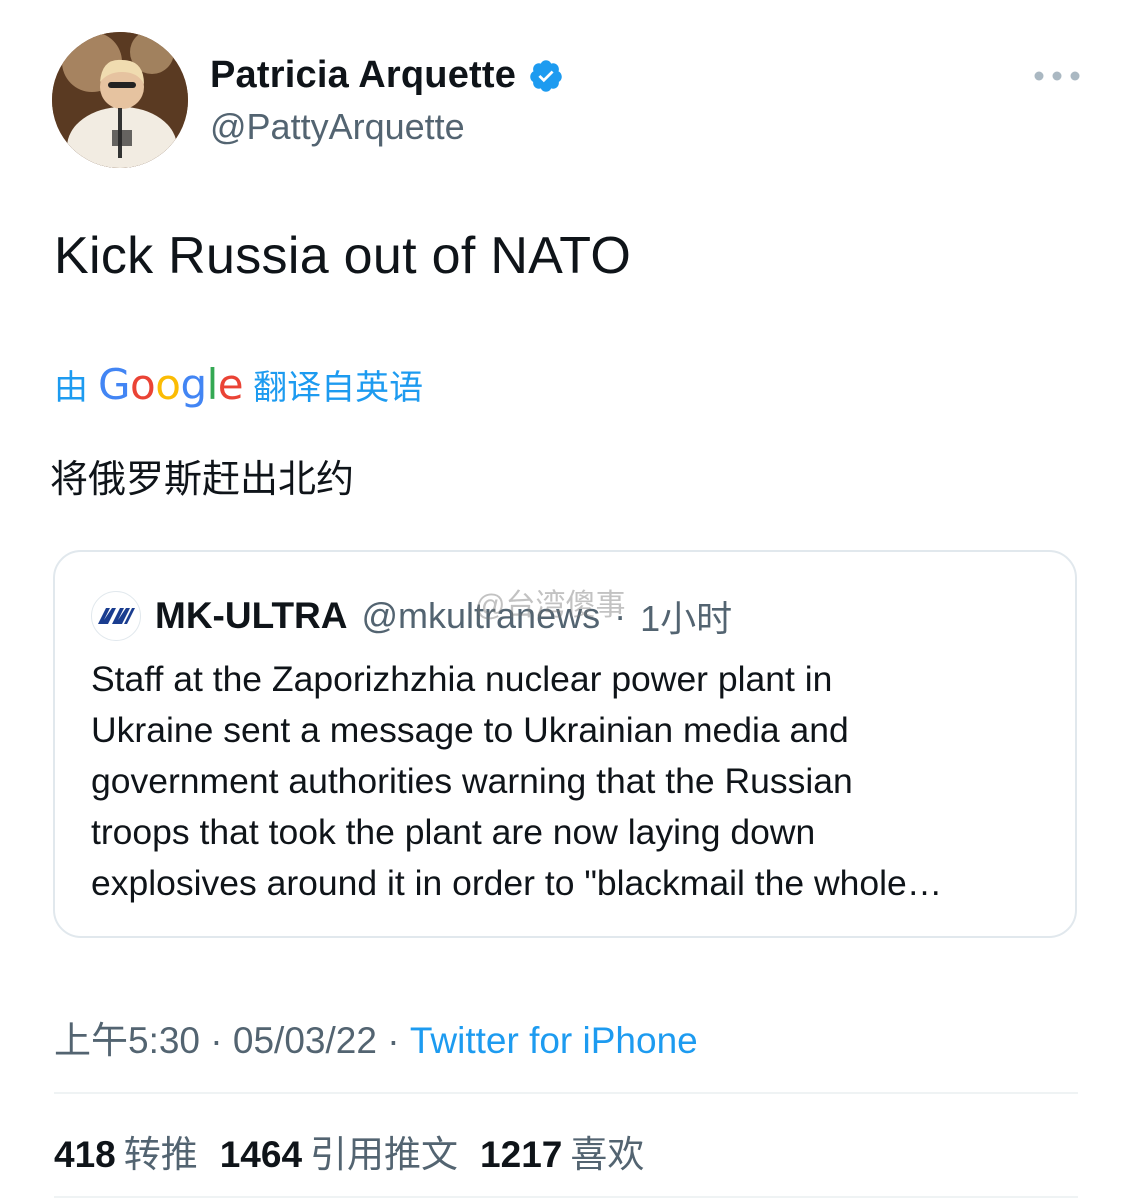 This screenshot has width=1132, height=1200. What do you see at coordinates (384, 1154) in the screenshot?
I see `quotes-label: 引用推文` at bounding box center [384, 1154].